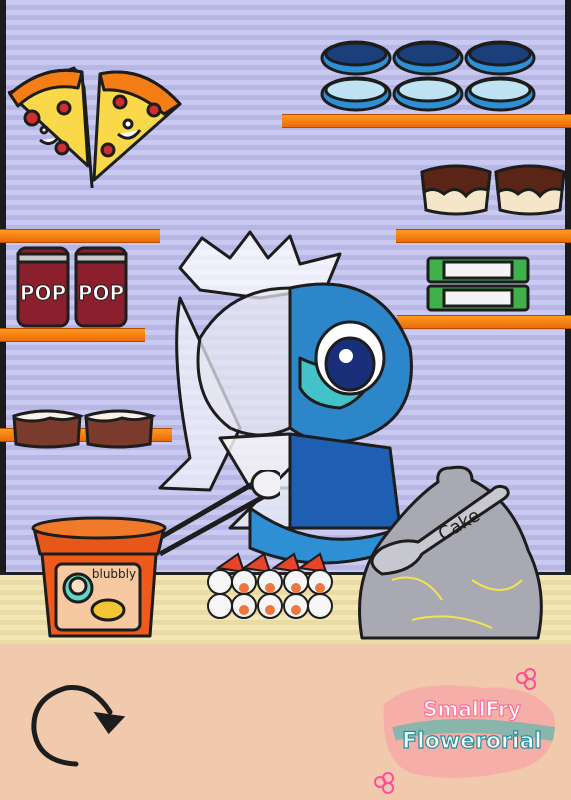  What do you see at coordinates (78, 726) in the screenshot?
I see `circular-arrow-icon` at bounding box center [78, 726].